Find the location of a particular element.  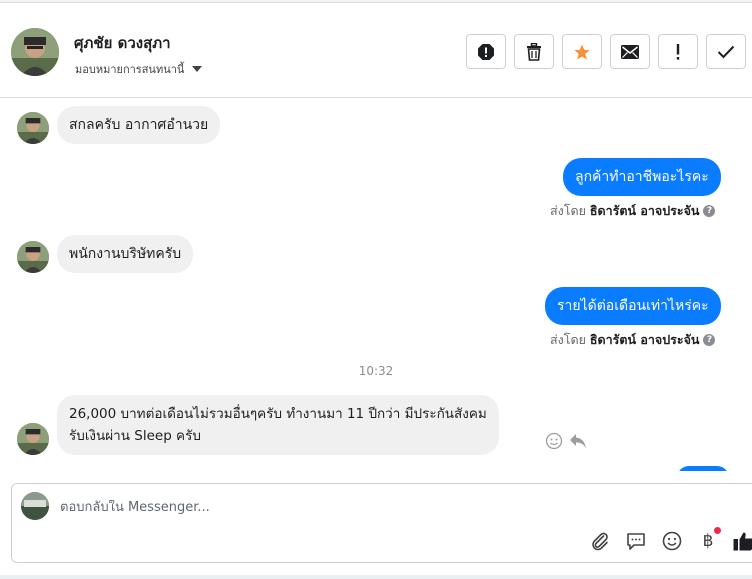

thumbs-up-icon is located at coordinates (742, 541).